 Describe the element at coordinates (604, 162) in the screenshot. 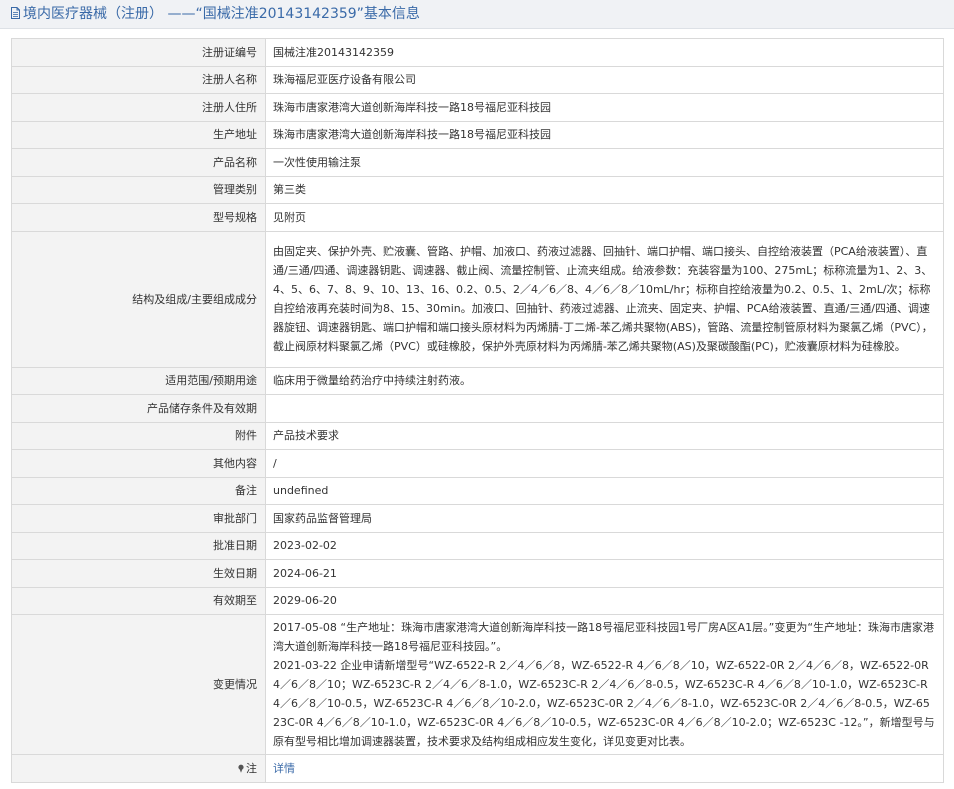

I see `row-value: 一次性使用输注泵` at that location.